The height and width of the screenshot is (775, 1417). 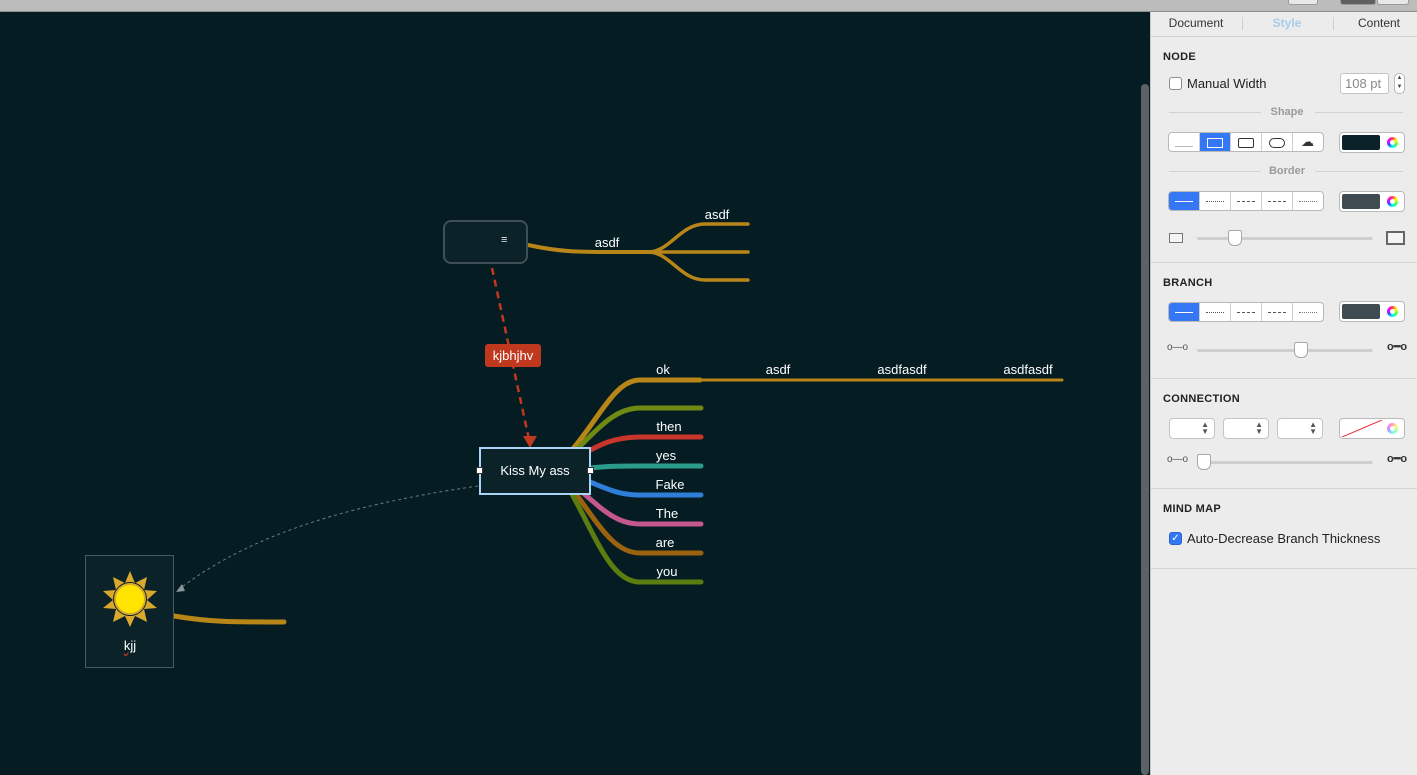 What do you see at coordinates (1215, 312) in the screenshot?
I see `branch-dotted-option` at bounding box center [1215, 312].